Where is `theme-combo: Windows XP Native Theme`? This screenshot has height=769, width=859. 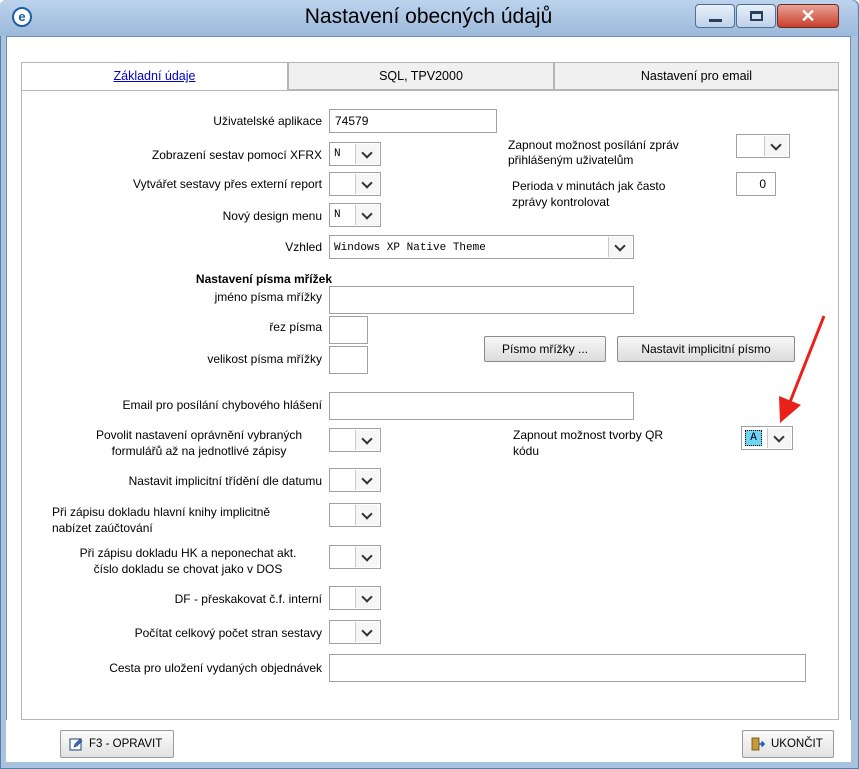 theme-combo: Windows XP Native Theme is located at coordinates (481, 247).